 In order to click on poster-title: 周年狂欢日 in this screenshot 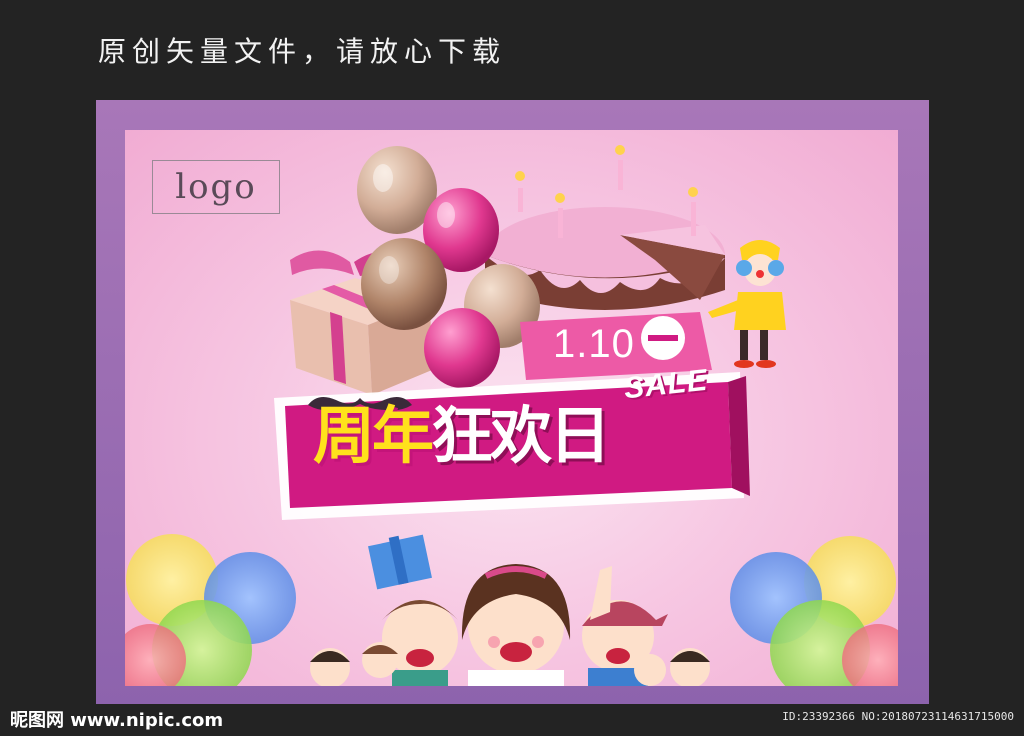, I will do `click(462, 436)`.